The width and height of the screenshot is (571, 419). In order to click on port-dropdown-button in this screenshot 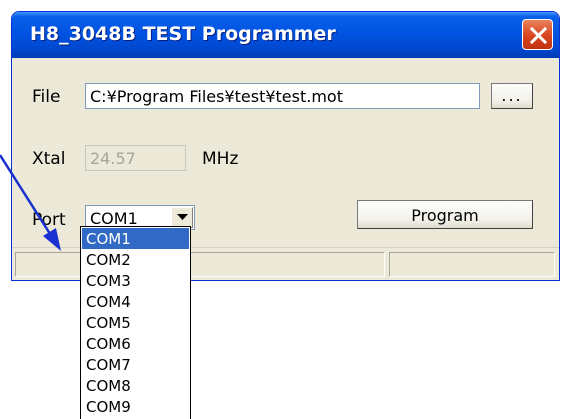, I will do `click(182, 217)`.